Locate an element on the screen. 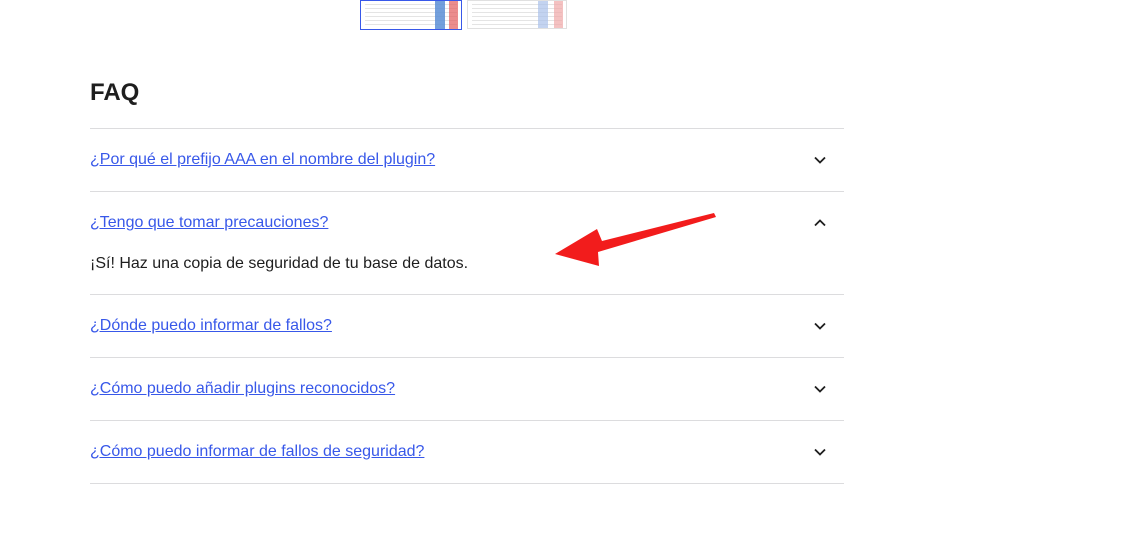  faq-item: ¿Cómo puedo añadir plugins reconocidos? is located at coordinates (467, 389).